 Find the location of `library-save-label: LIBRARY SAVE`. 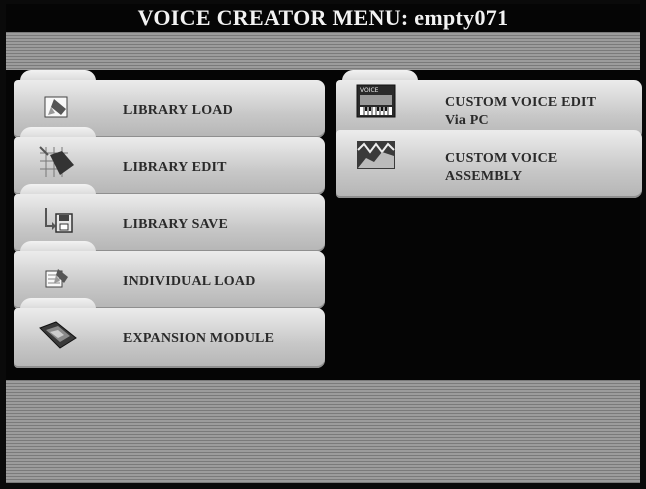

library-save-label: LIBRARY SAVE is located at coordinates (175, 224).